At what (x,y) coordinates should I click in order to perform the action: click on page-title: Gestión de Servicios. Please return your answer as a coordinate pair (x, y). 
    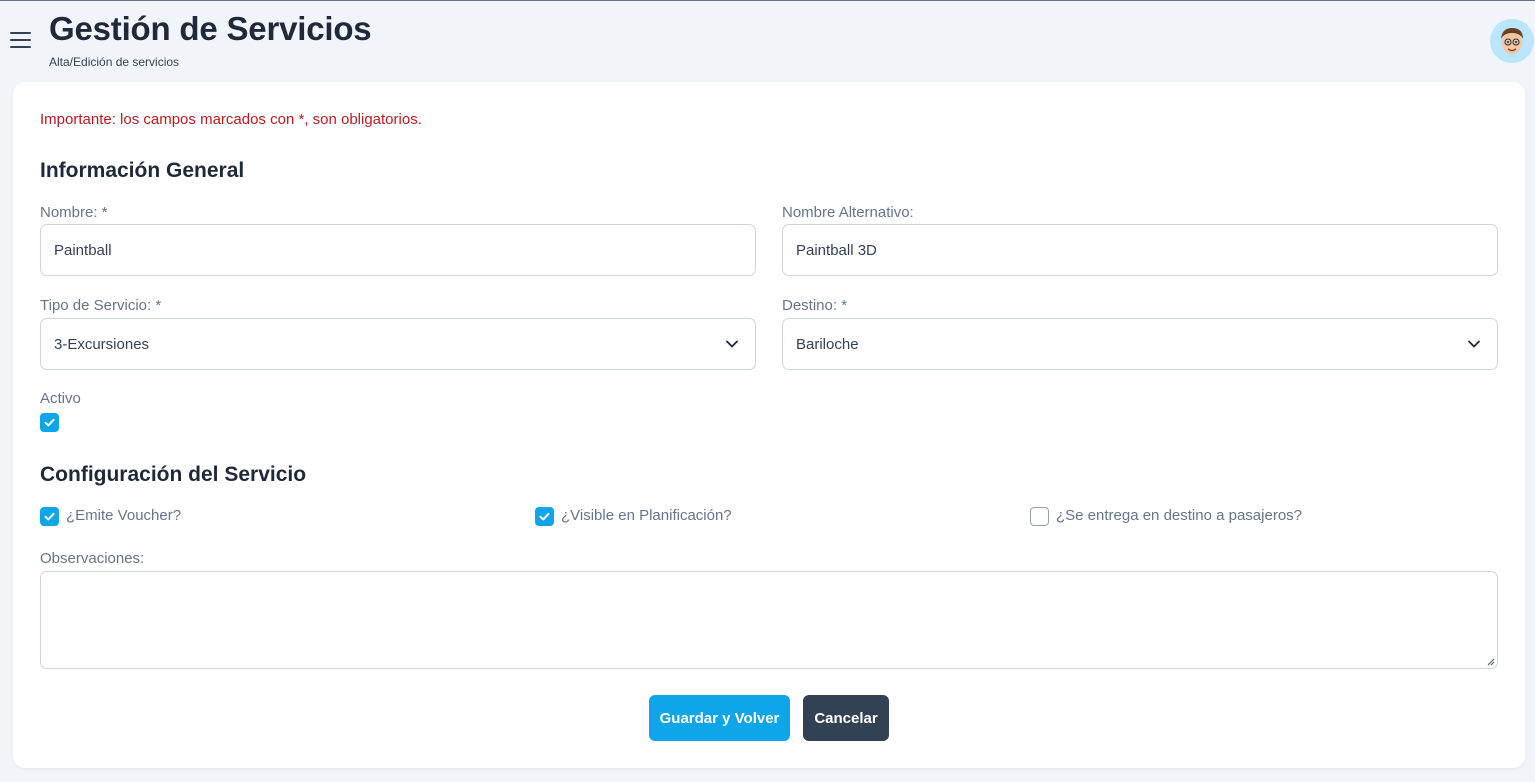
    Looking at the image, I should click on (210, 28).